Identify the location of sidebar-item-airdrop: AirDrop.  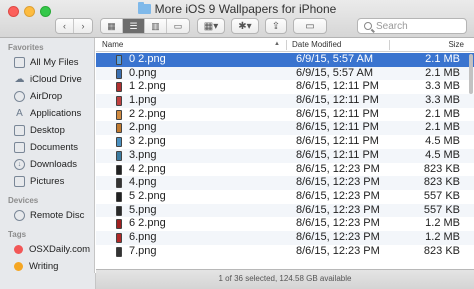
(47, 96).